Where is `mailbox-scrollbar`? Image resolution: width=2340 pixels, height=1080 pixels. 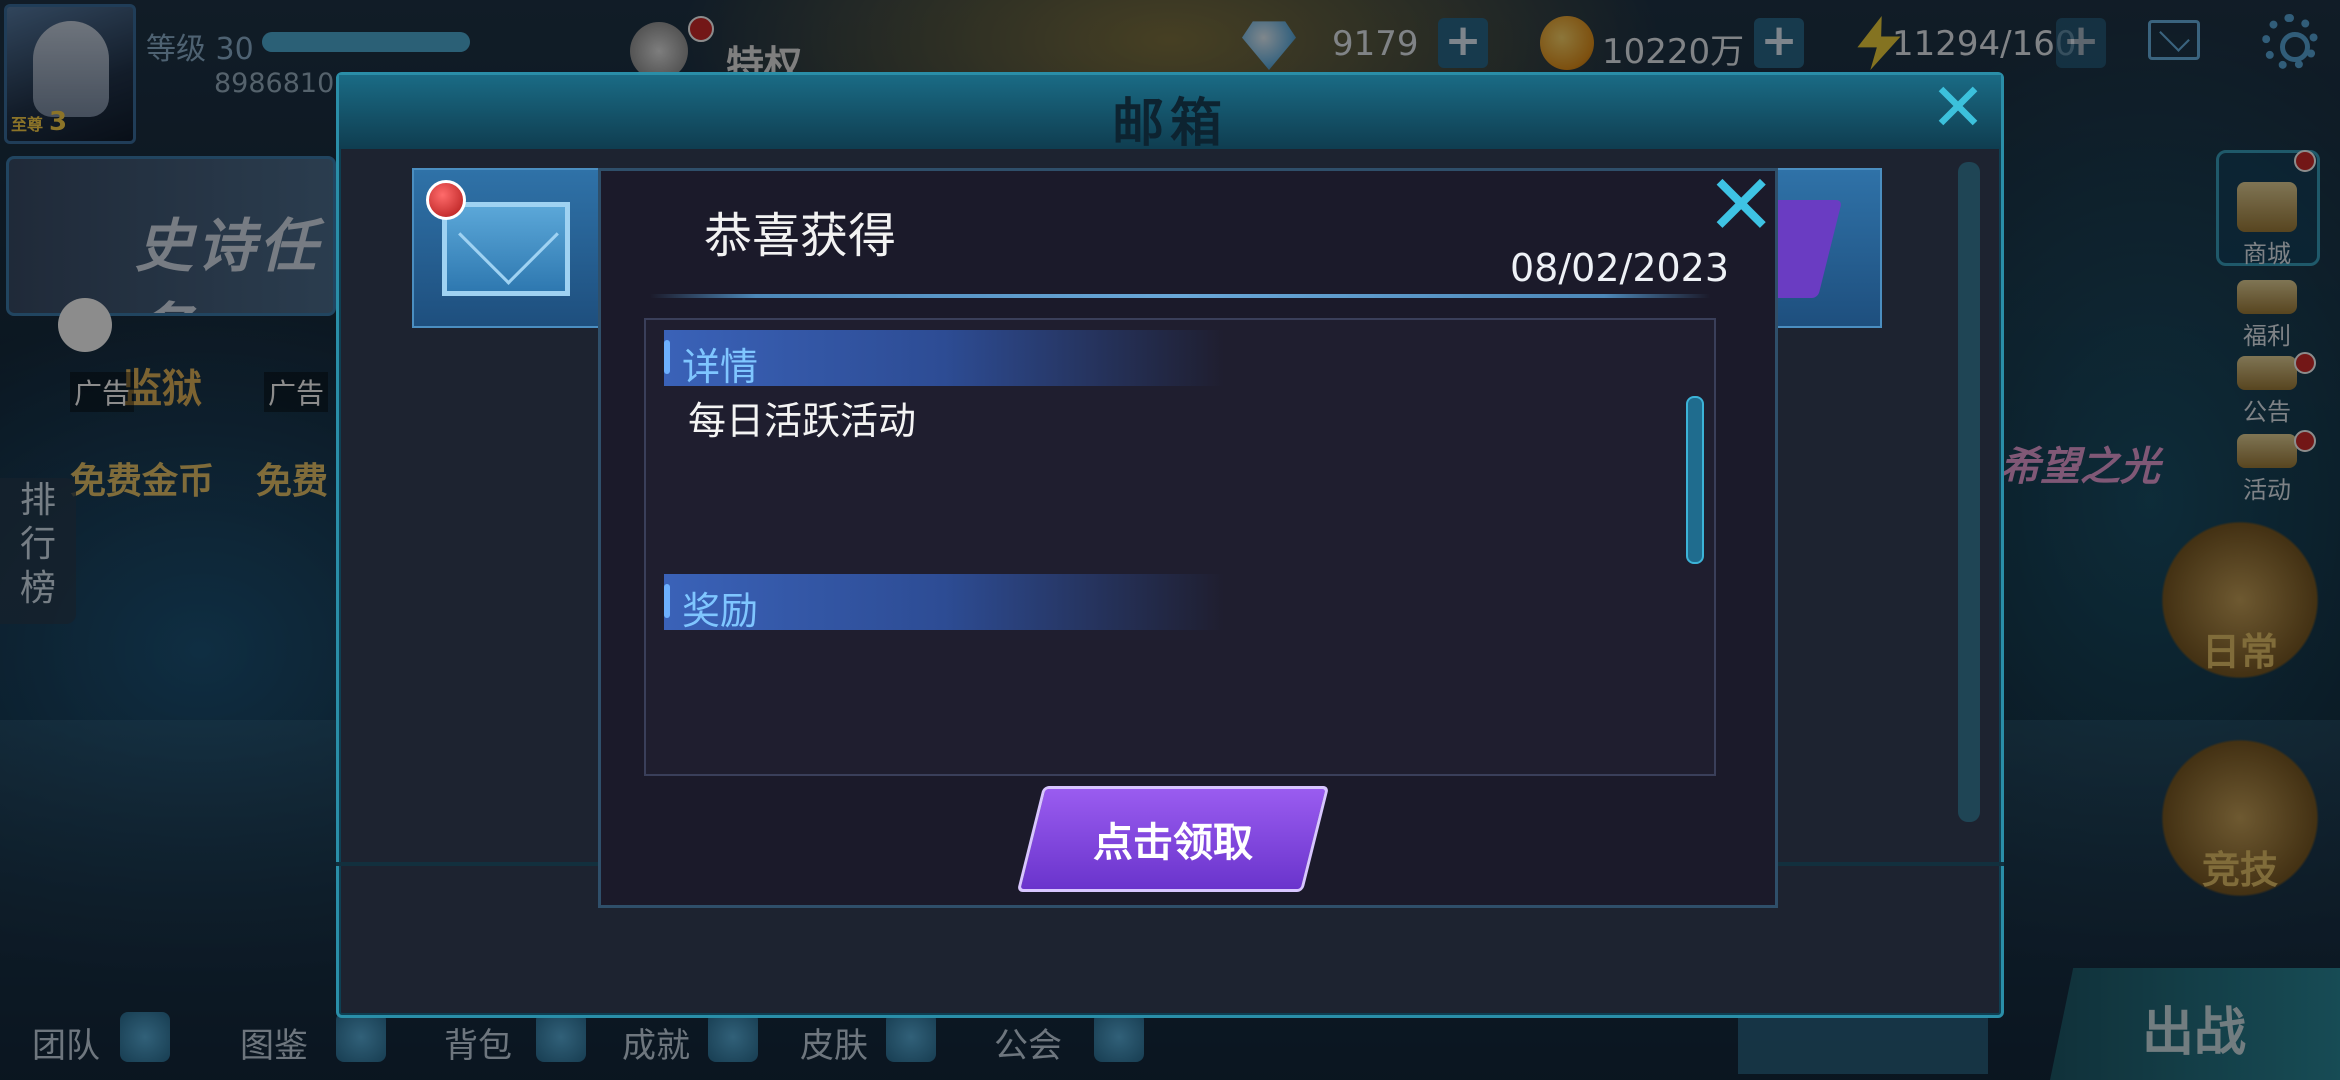 mailbox-scrollbar is located at coordinates (1969, 492).